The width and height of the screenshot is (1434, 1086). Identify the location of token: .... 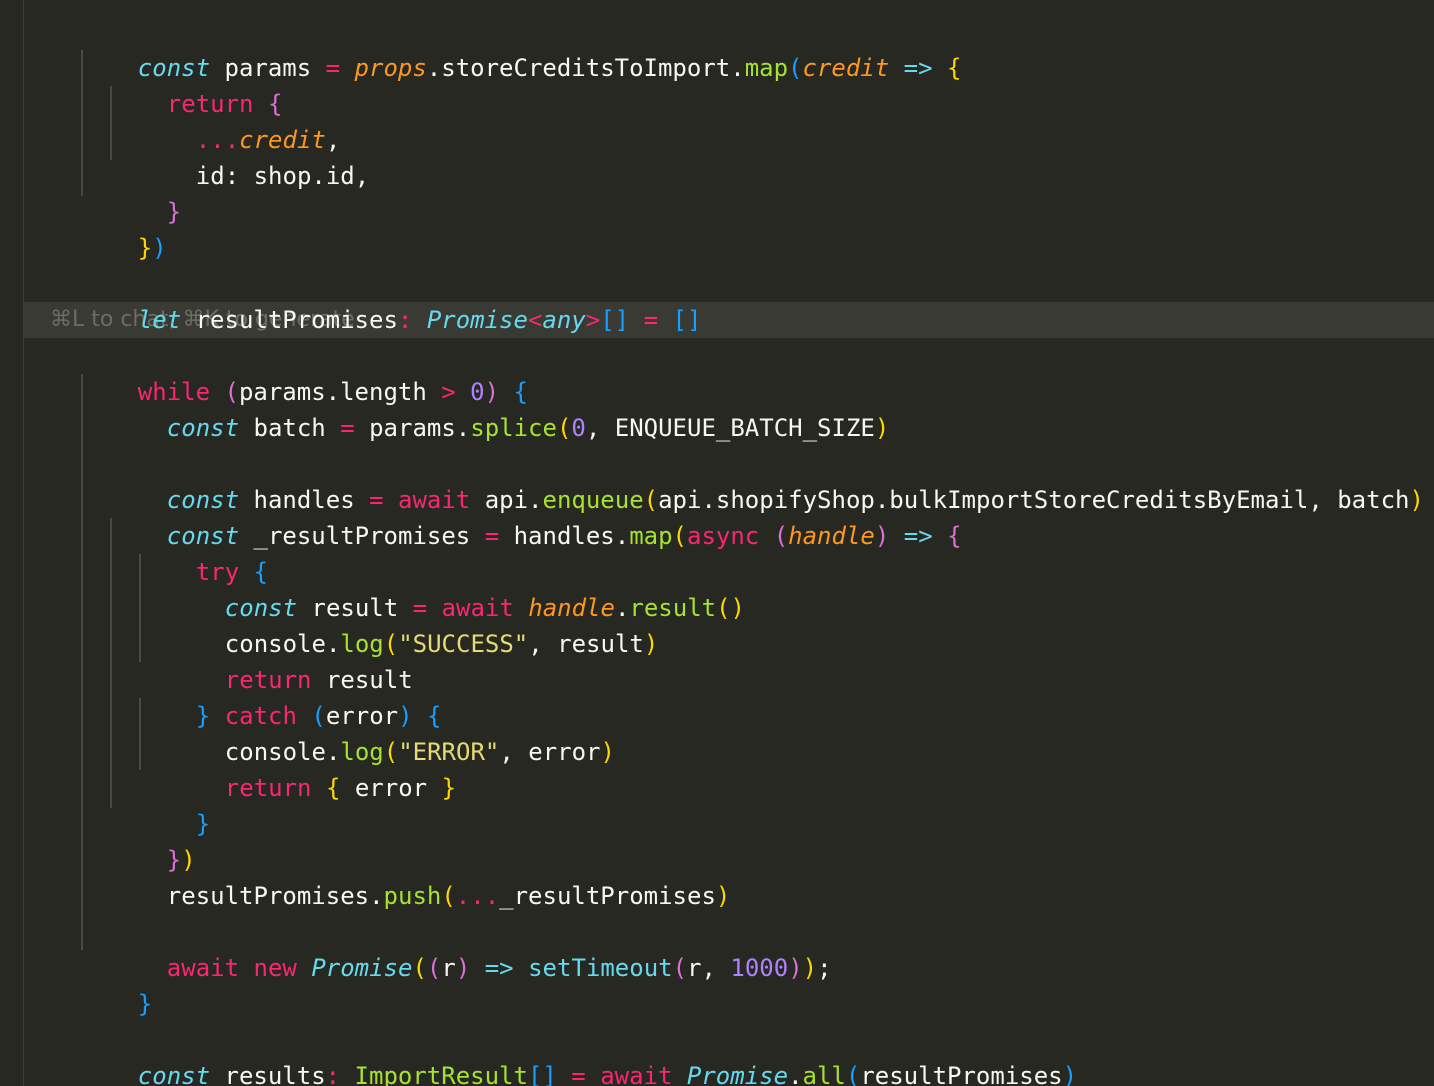
(477, 896).